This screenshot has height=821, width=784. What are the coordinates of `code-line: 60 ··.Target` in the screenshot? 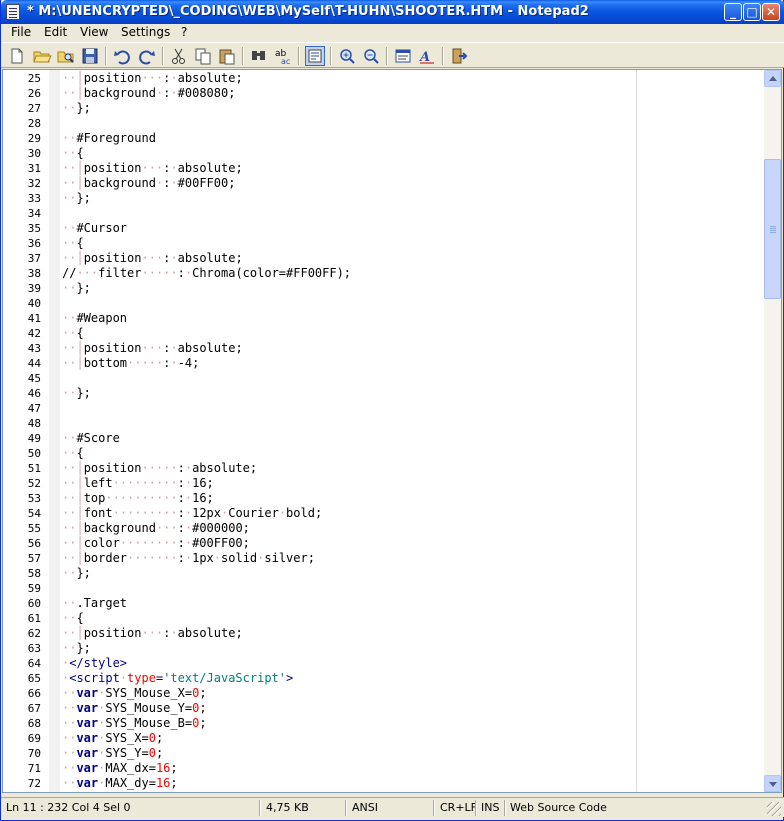 It's located at (383, 603).